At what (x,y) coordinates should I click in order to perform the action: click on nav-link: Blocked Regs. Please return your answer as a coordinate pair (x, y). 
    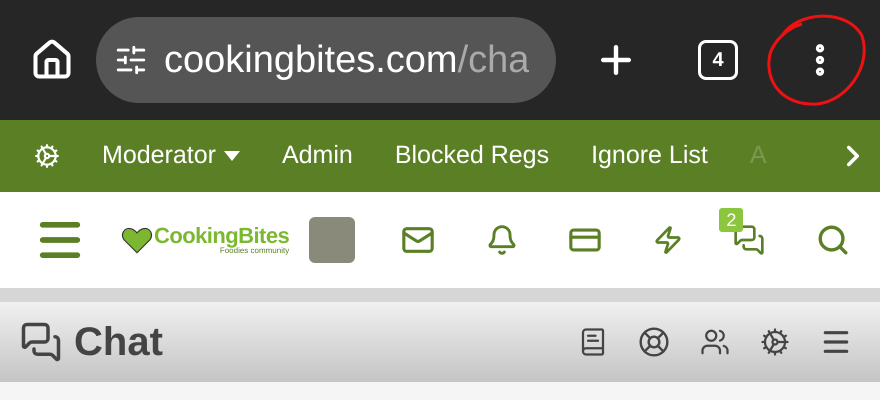
    Looking at the image, I should click on (472, 156).